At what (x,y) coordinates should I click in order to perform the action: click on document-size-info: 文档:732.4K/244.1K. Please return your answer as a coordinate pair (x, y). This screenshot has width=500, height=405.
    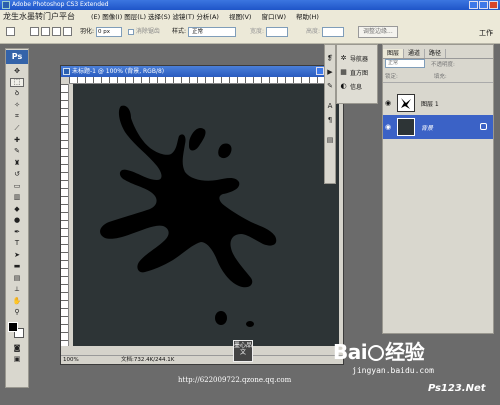
    Looking at the image, I should click on (147, 360).